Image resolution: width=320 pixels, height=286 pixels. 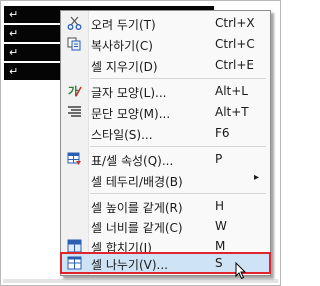 What do you see at coordinates (221, 226) in the screenshot?
I see `menu-item-shortcut: W` at bounding box center [221, 226].